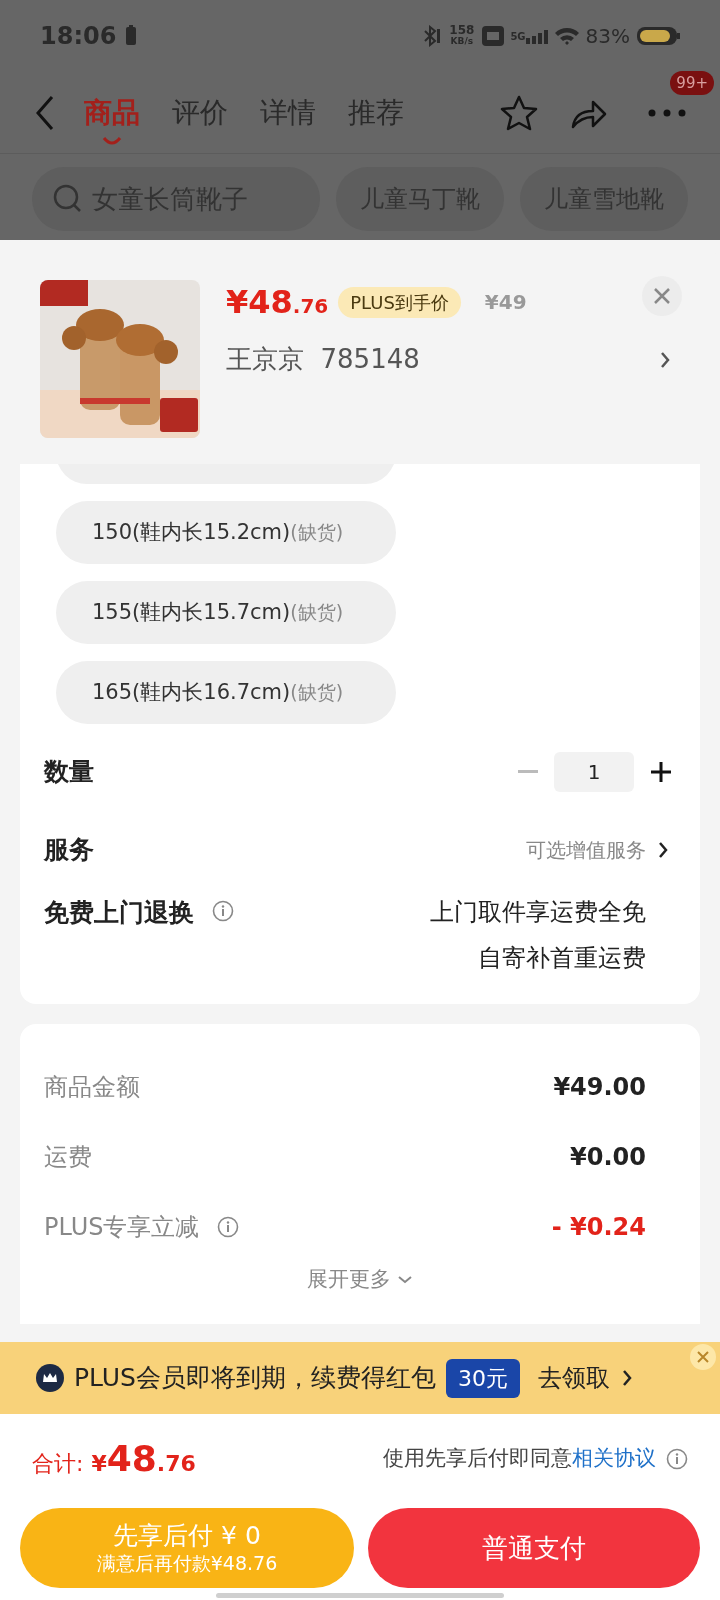 The image size is (720, 1600). I want to click on variant-name: 王京京 785148, so click(323, 359).